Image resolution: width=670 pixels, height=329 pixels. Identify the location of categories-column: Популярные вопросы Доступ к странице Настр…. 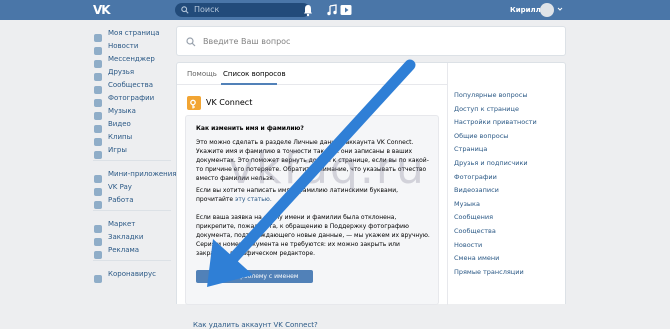
(507, 184).